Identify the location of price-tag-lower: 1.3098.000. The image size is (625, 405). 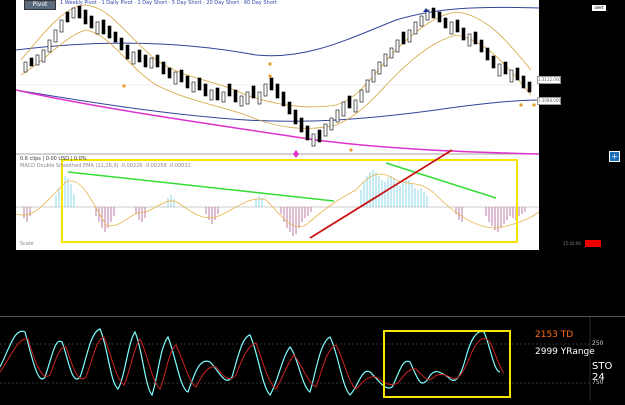
(549, 101).